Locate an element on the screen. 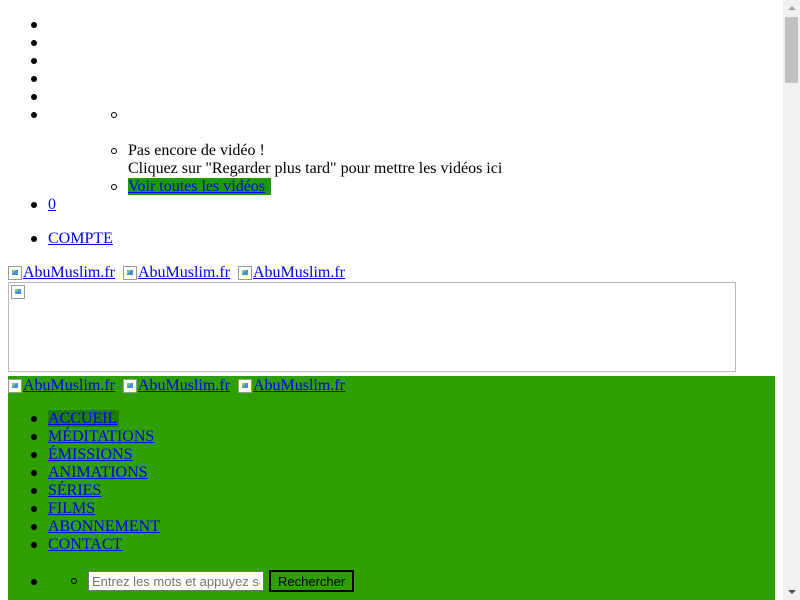 The width and height of the screenshot is (800, 600). nav-link-accueil: ACCUEIL is located at coordinates (84, 418).